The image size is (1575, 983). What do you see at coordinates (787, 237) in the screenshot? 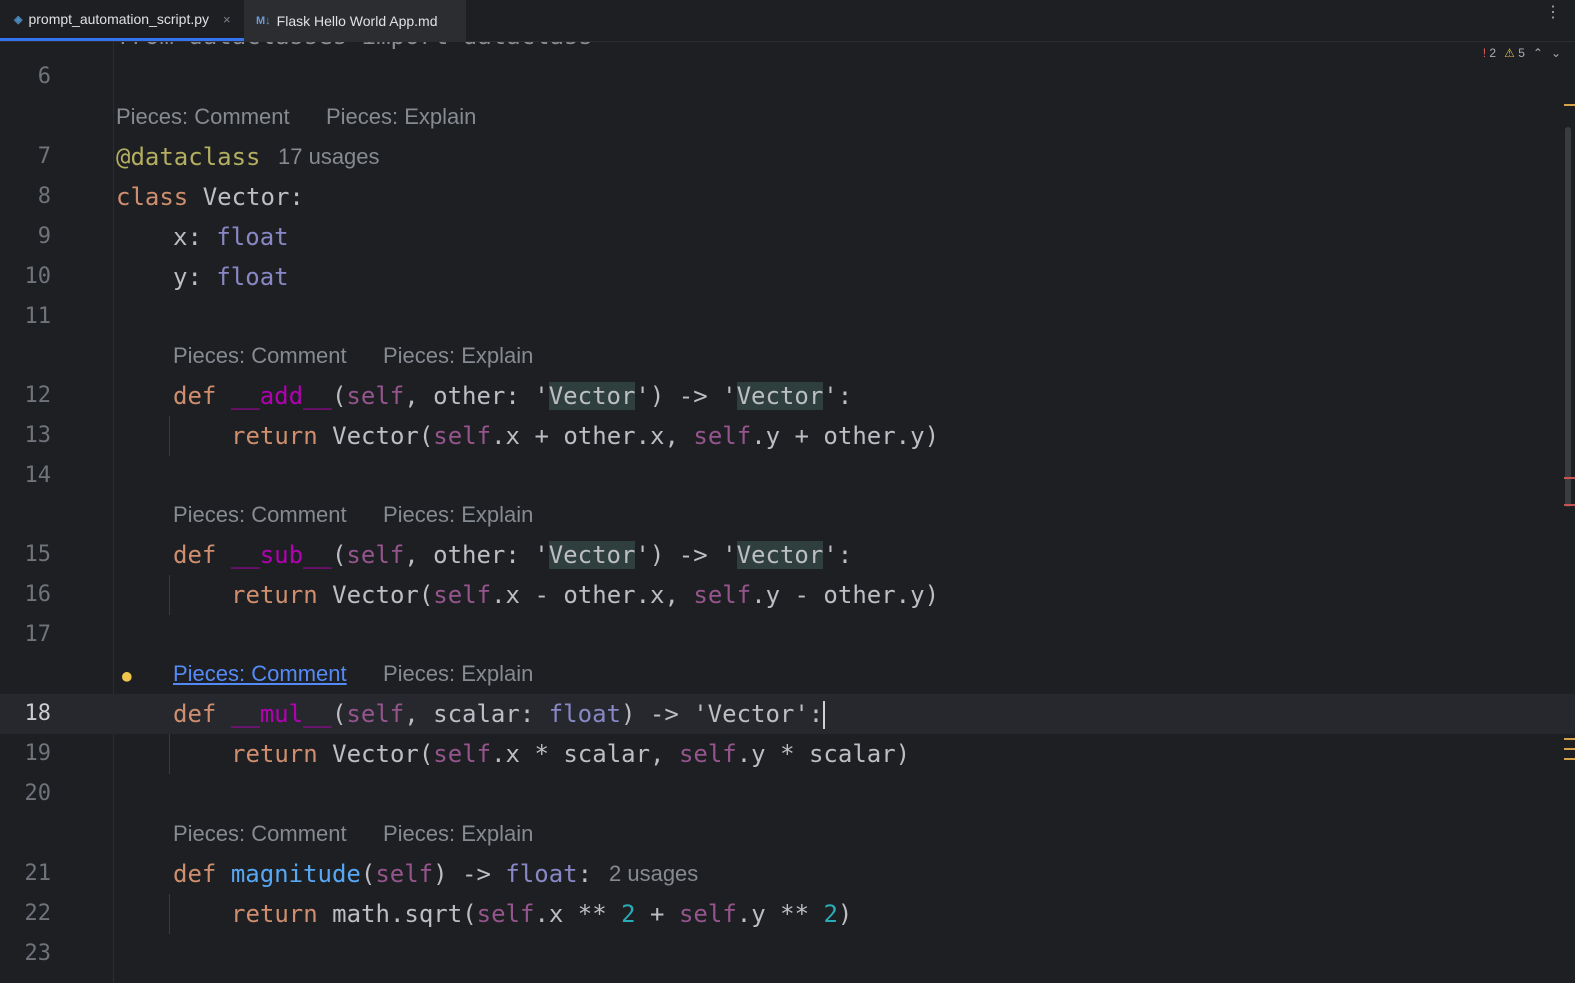
I see `code-line: 9 x: float` at bounding box center [787, 237].